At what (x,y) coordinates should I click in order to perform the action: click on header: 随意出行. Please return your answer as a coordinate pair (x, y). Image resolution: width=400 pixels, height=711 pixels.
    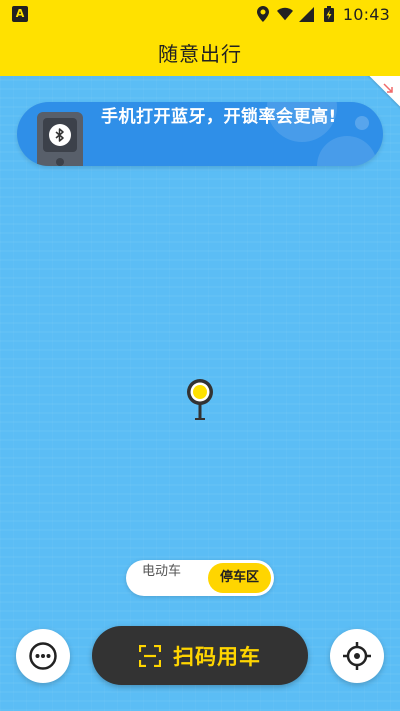
    Looking at the image, I should click on (200, 52).